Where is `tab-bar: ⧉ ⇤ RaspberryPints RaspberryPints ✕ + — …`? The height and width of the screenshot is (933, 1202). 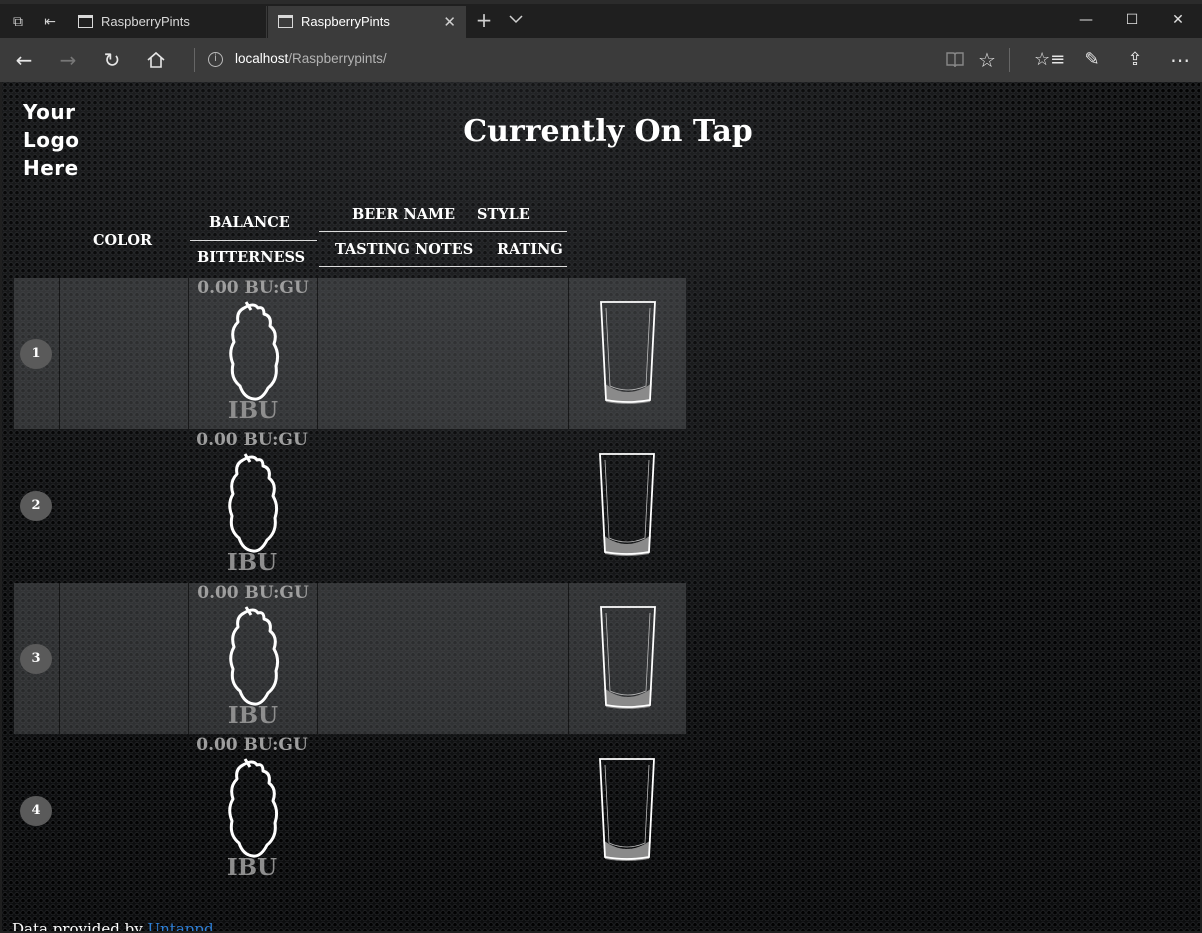
tab-bar: ⧉ ⇤ RaspberryPints RaspberryPints ✕ + — … is located at coordinates (601, 20).